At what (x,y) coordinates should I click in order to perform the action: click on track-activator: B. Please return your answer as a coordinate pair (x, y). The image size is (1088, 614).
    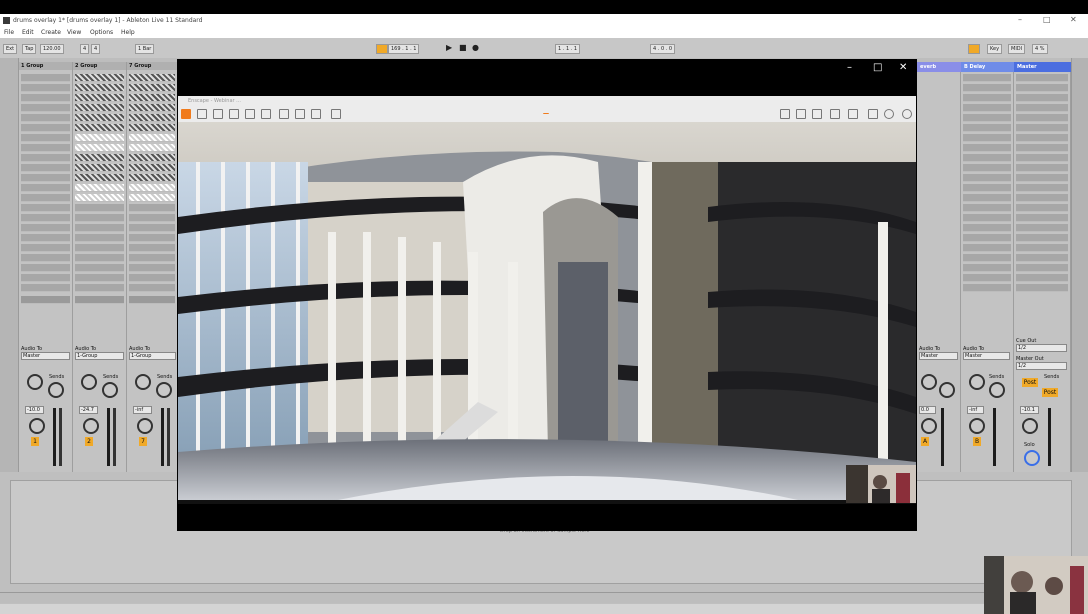
    Looking at the image, I should click on (977, 441).